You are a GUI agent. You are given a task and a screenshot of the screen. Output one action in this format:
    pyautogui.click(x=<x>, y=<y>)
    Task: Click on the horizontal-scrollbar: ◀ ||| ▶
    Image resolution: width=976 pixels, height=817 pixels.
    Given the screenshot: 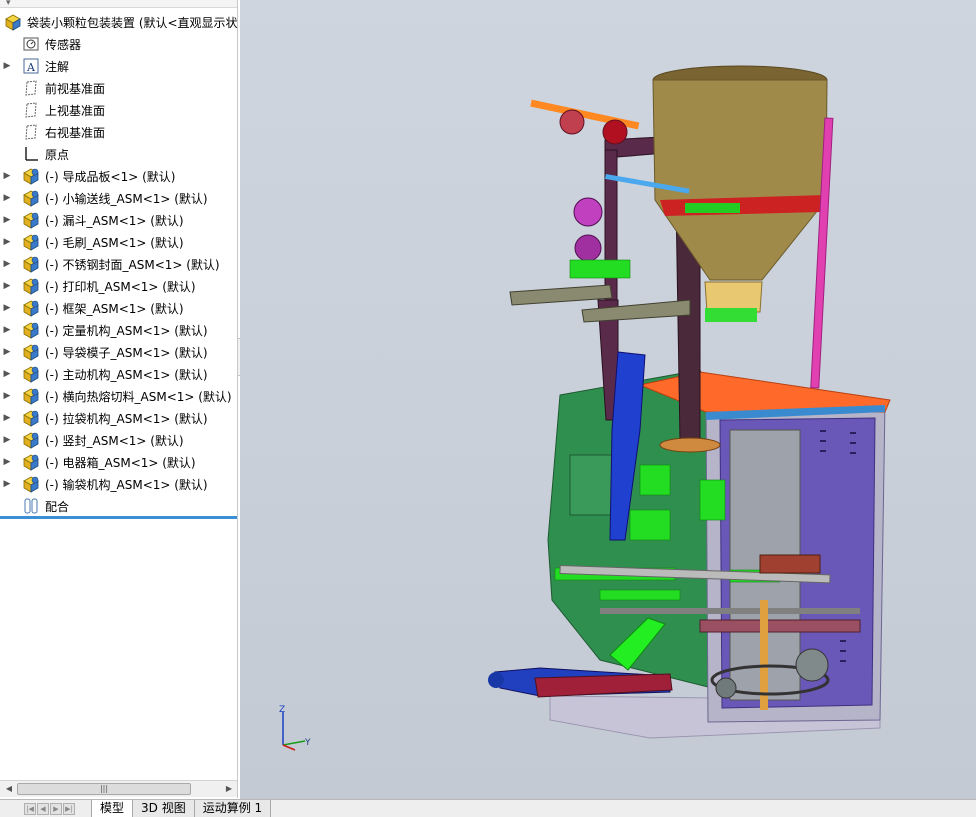 What is the action you would take?
    pyautogui.click(x=118, y=788)
    